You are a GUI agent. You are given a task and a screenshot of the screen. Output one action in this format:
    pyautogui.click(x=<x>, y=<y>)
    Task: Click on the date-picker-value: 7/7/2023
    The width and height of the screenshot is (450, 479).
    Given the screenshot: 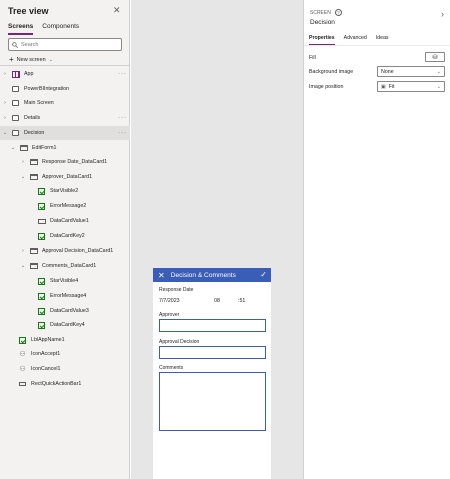 What is the action you would take?
    pyautogui.click(x=169, y=301)
    